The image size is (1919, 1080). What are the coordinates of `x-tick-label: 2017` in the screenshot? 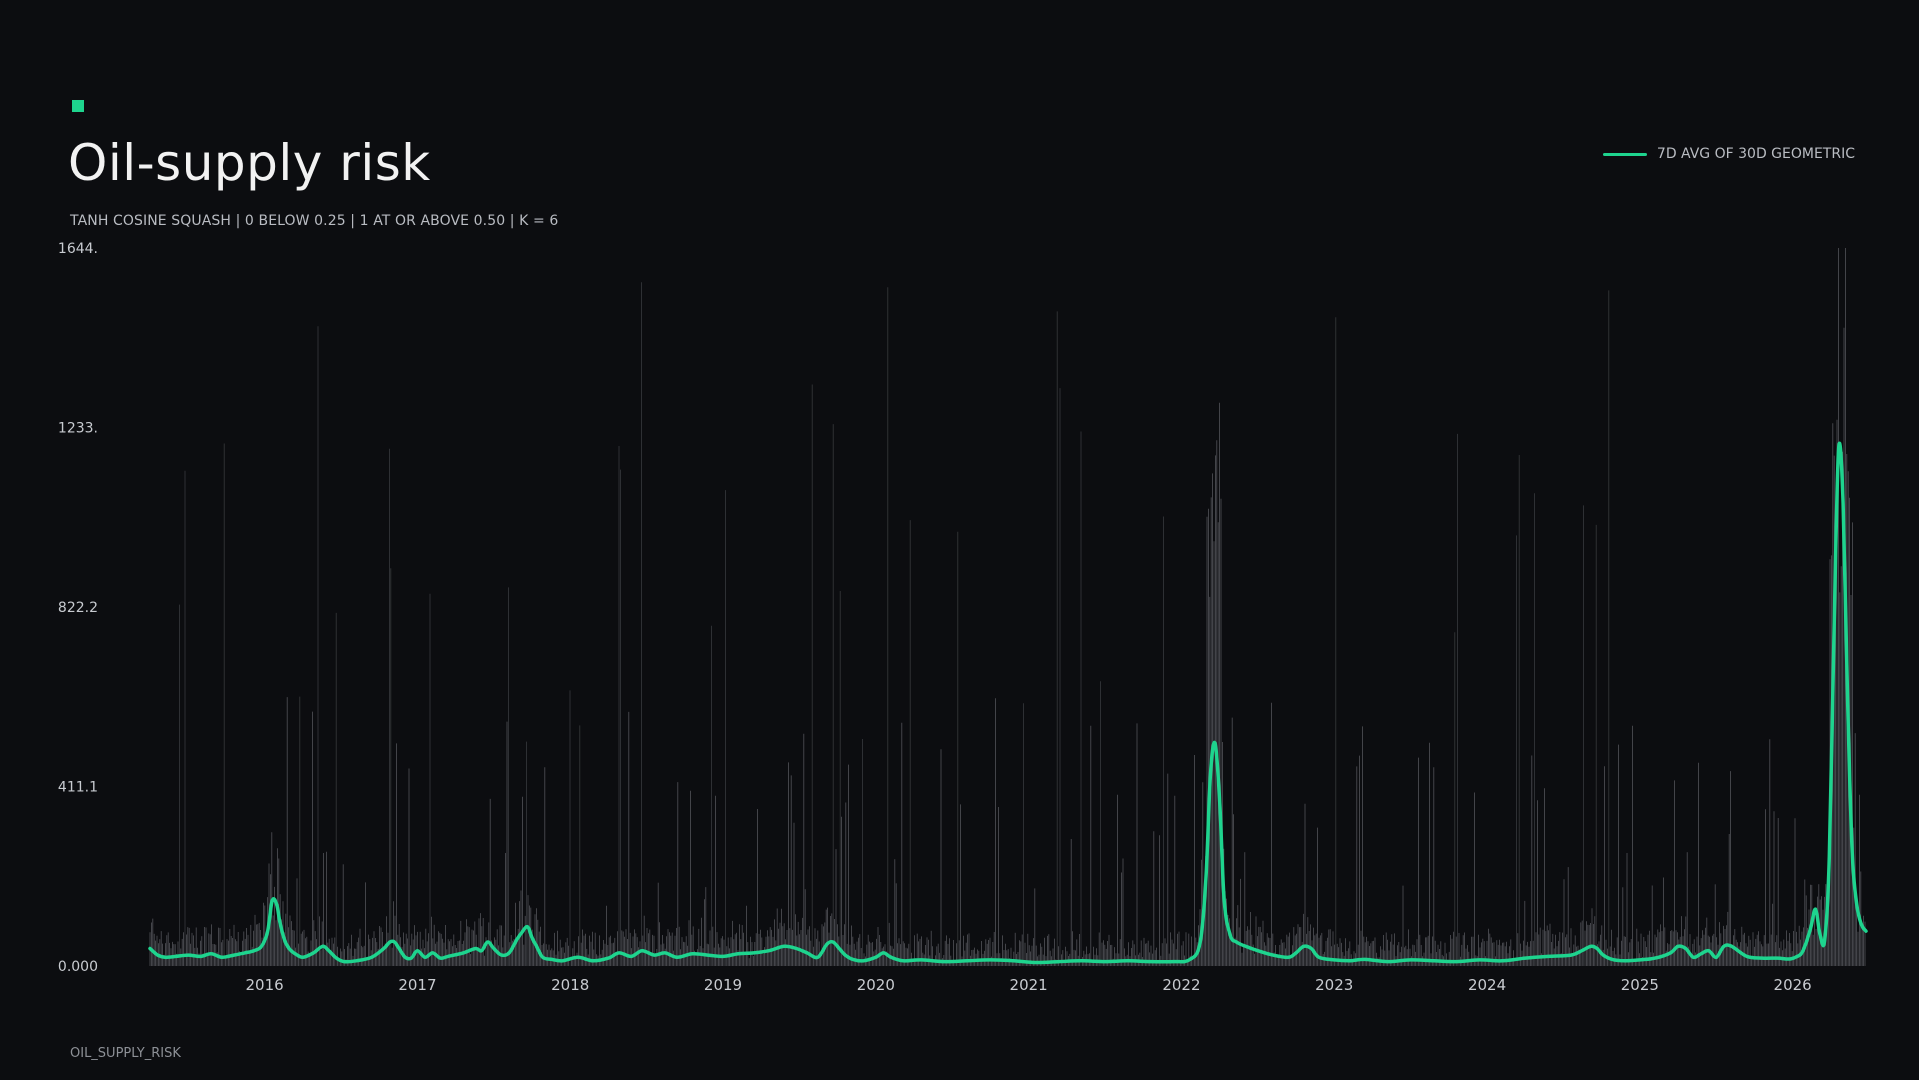 It's located at (417, 985).